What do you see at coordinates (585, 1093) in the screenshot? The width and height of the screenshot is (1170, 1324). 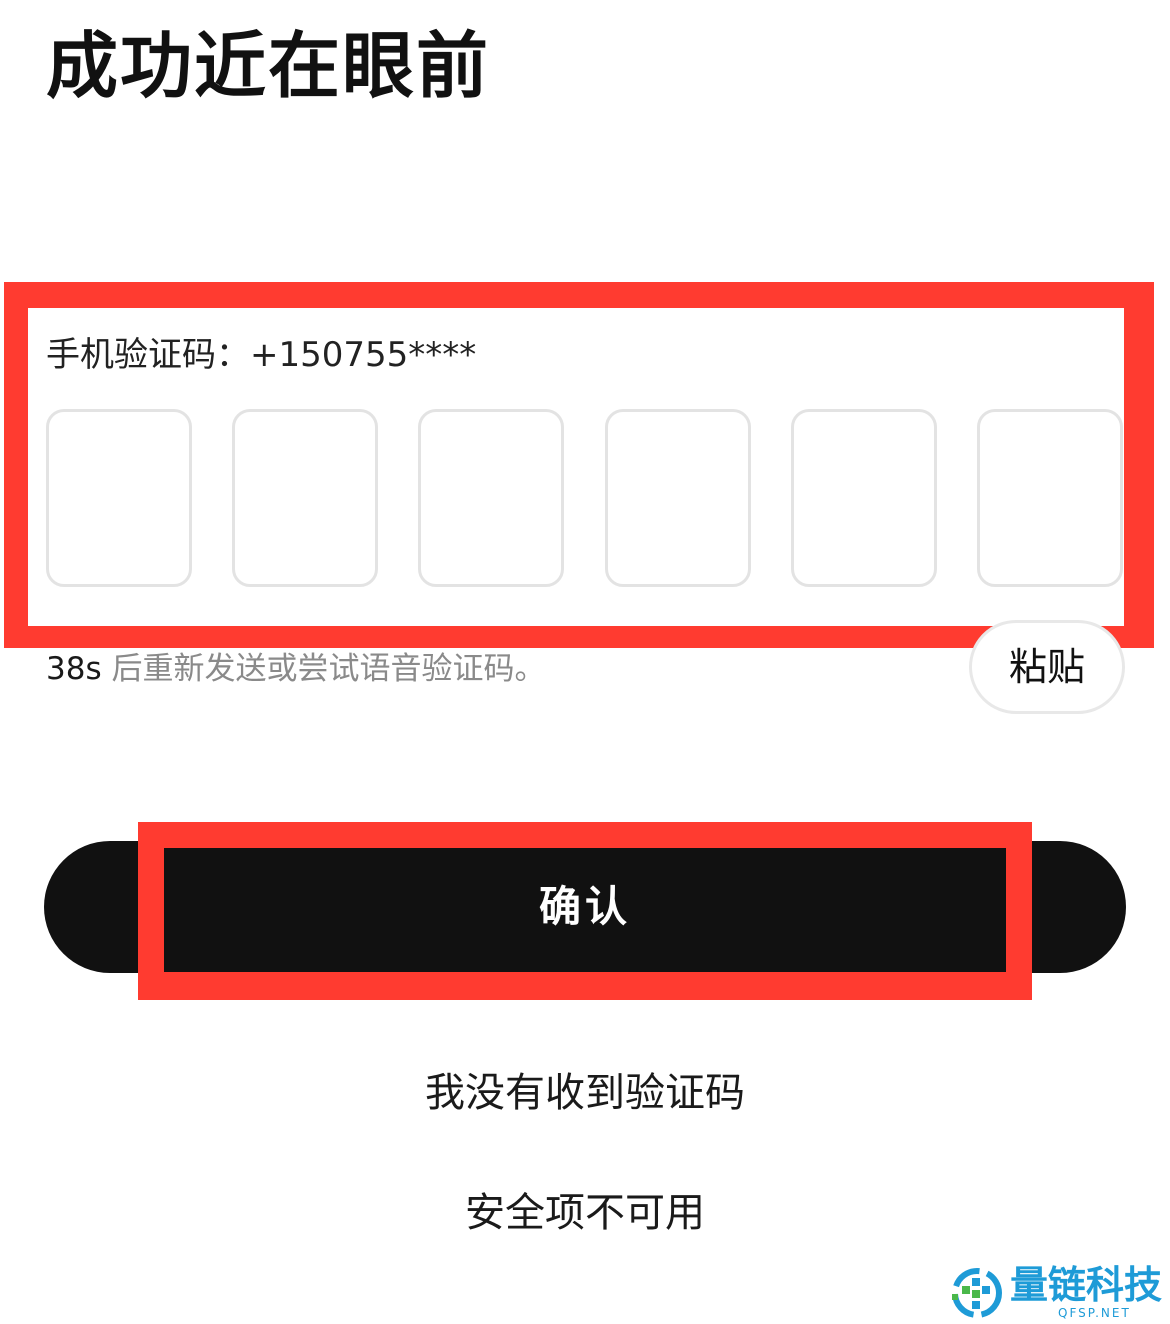 I see `no-code-link: 我没有收到验证码` at bounding box center [585, 1093].